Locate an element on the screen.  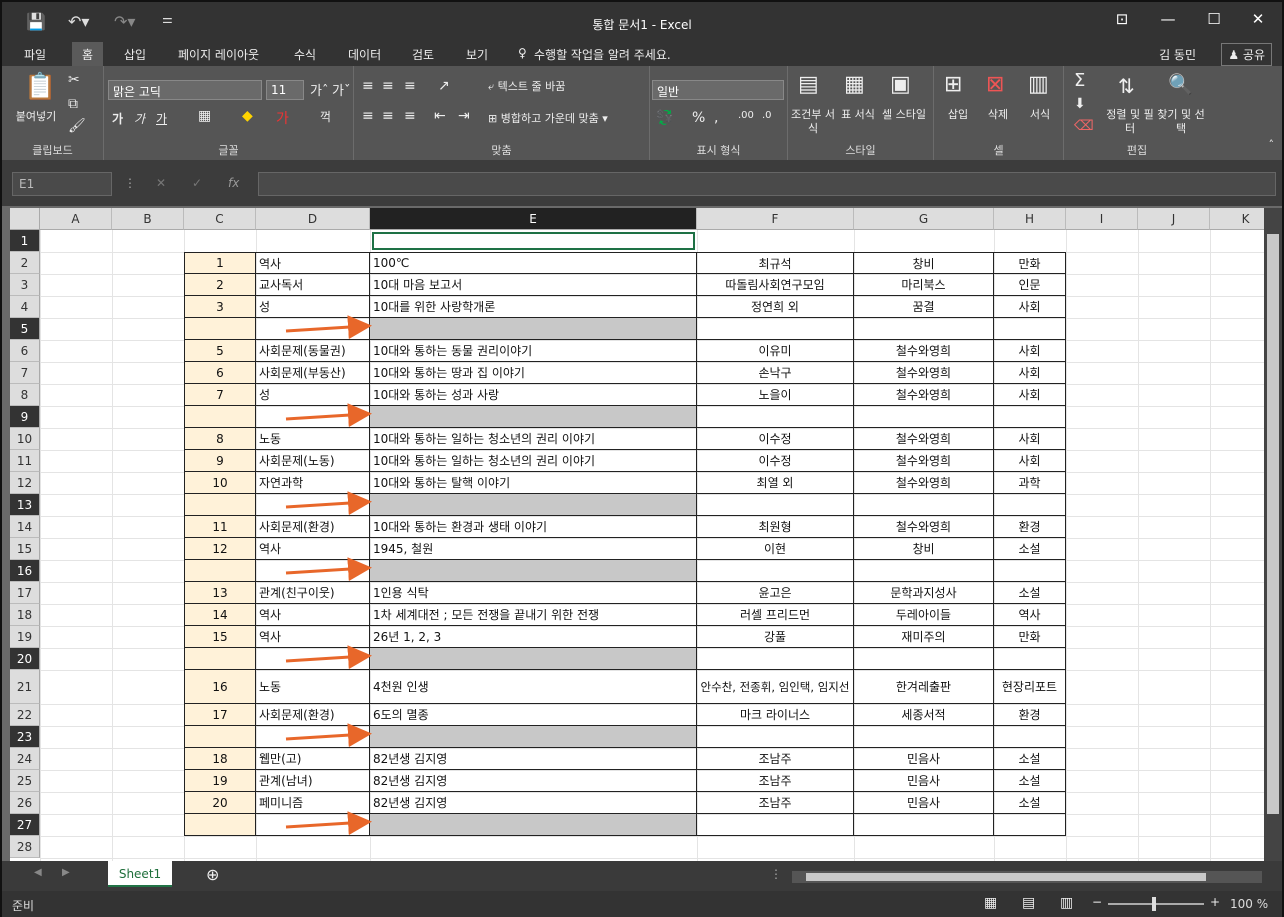
conditional-format-icon: ▤ is located at coordinates (808, 84).